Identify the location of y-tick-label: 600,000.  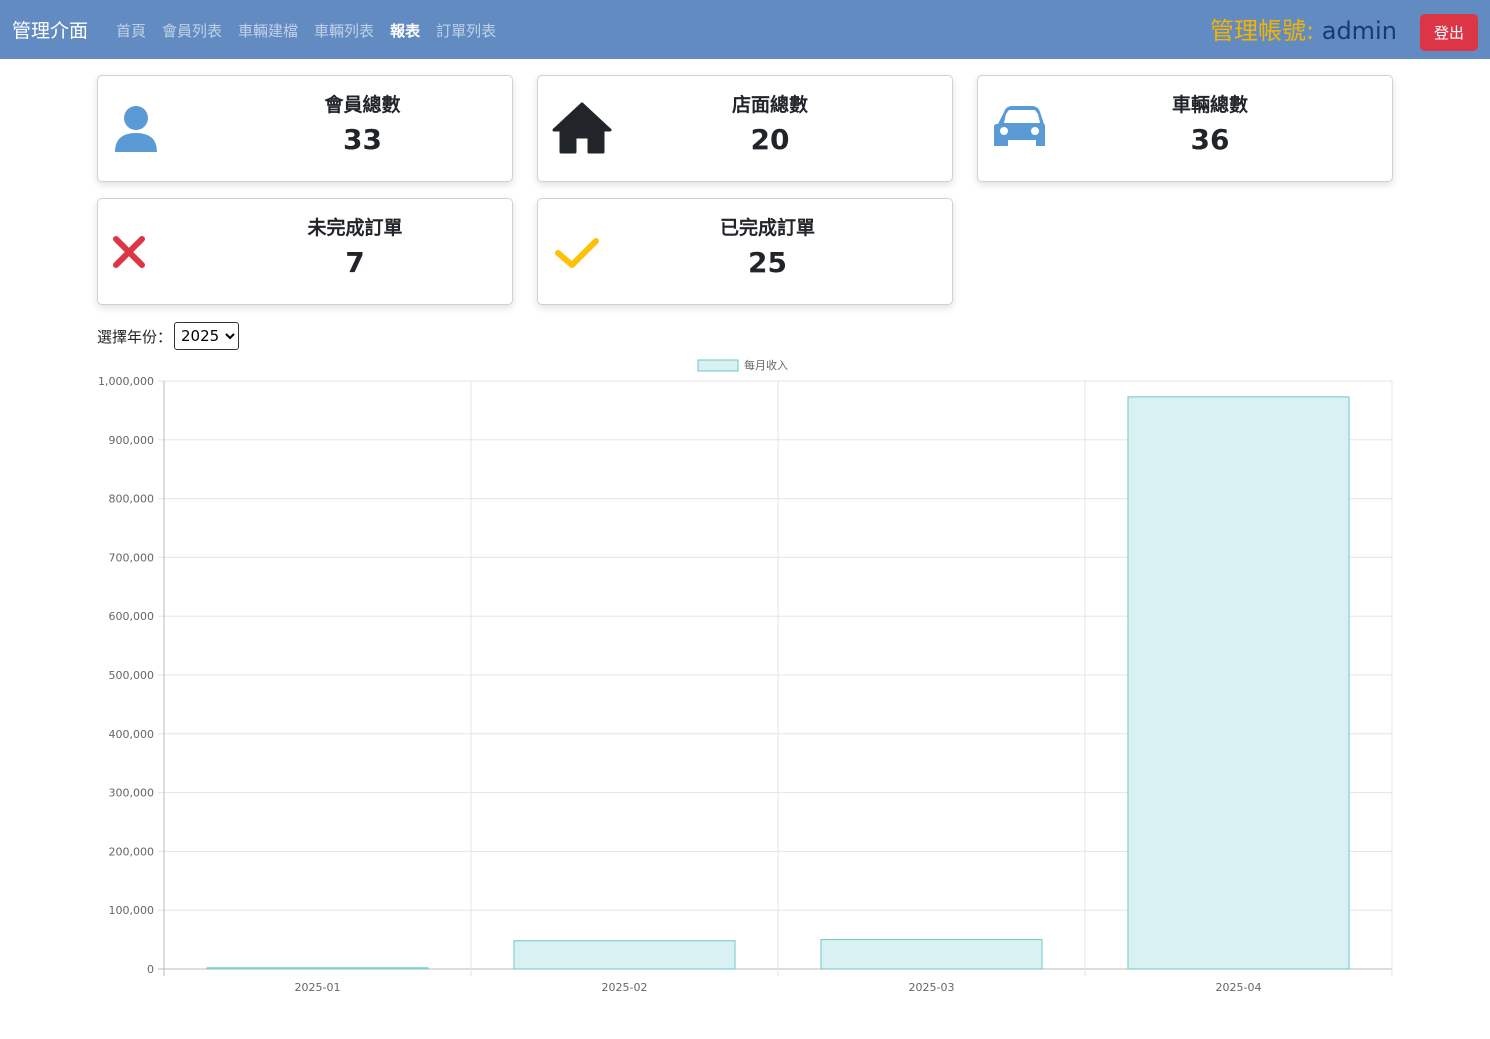
(132, 616).